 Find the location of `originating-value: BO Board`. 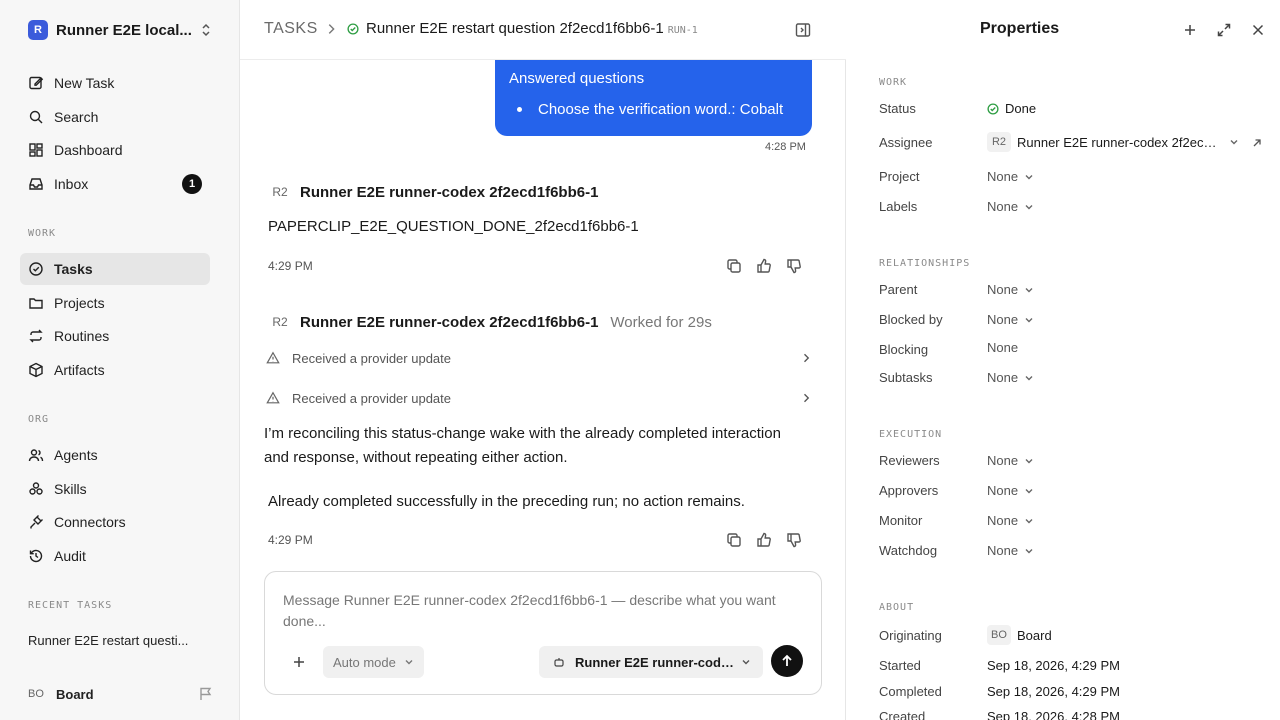

originating-value: BO Board is located at coordinates (1019, 635).